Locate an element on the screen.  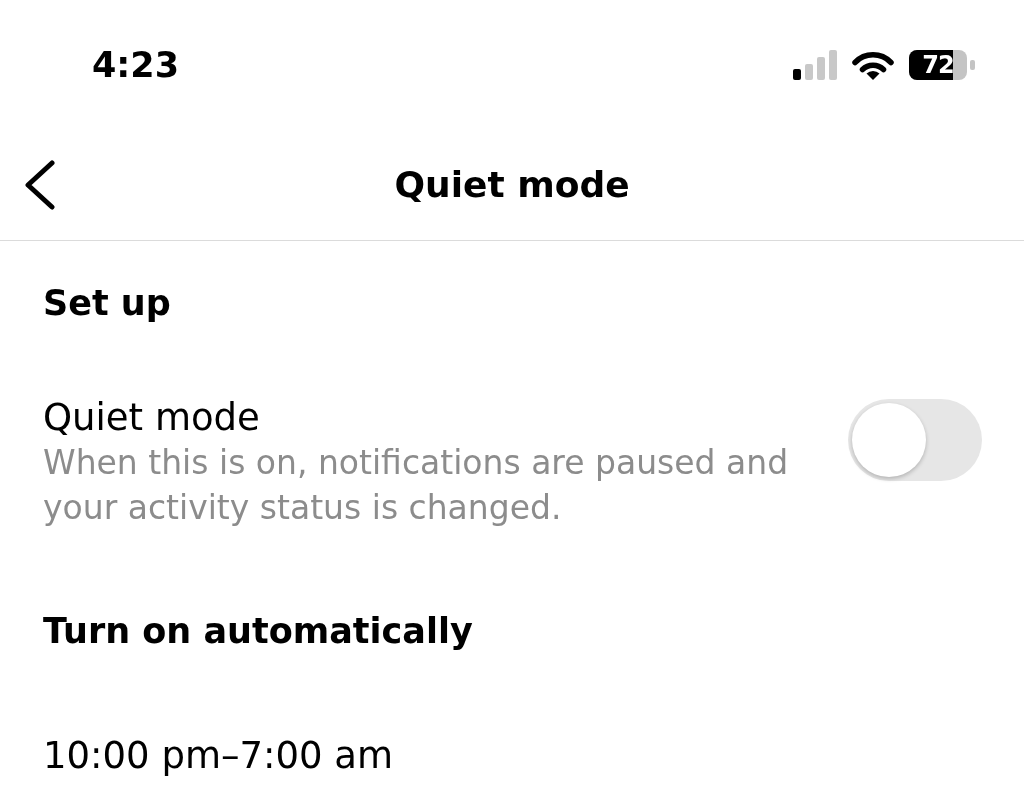
signal-icon is located at coordinates (815, 65).